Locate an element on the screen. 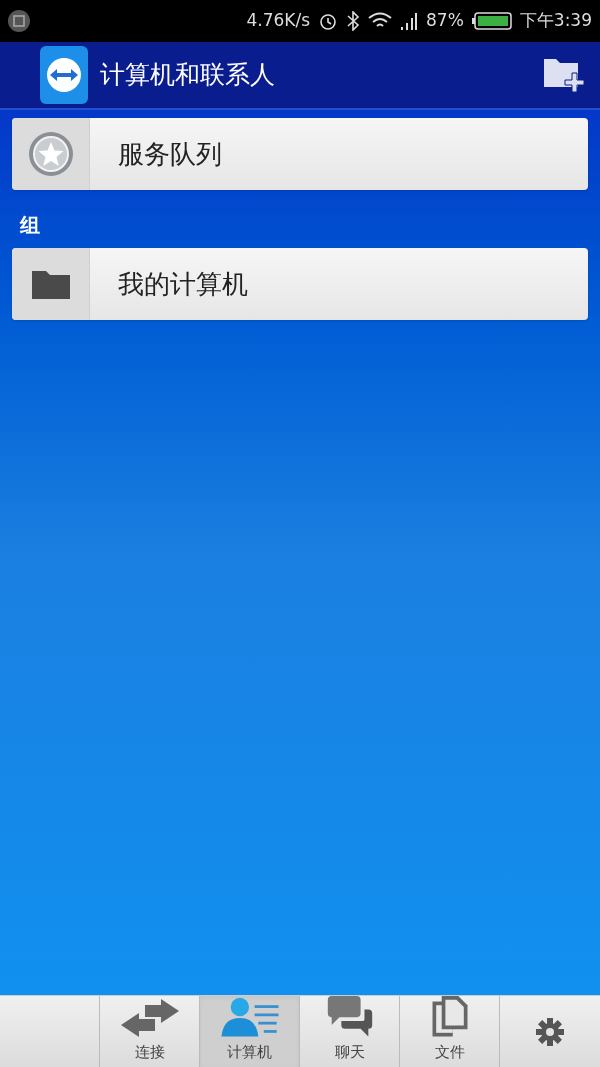  contacts-icon is located at coordinates (249, 1016).